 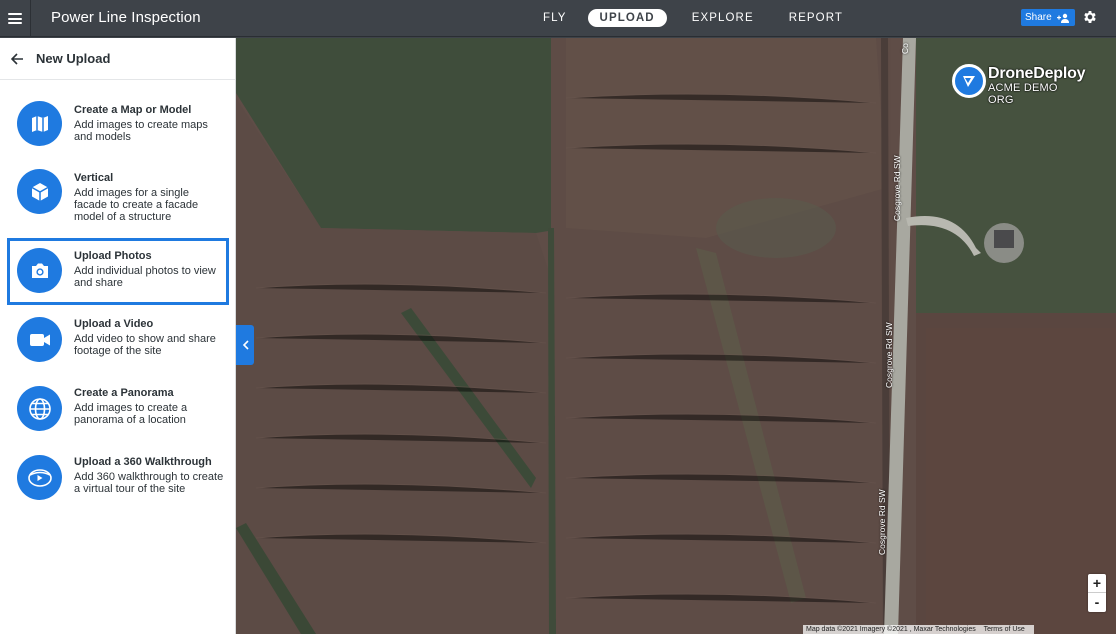 I want to click on share-label: Share, so click(x=1038, y=17).